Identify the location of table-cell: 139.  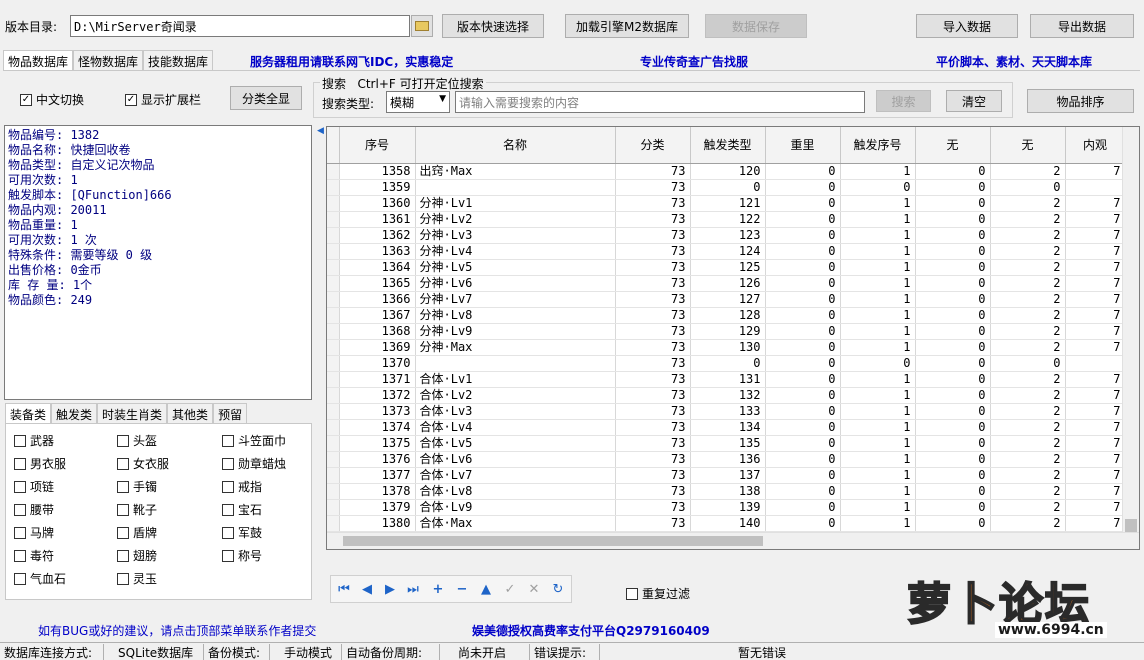
(728, 507).